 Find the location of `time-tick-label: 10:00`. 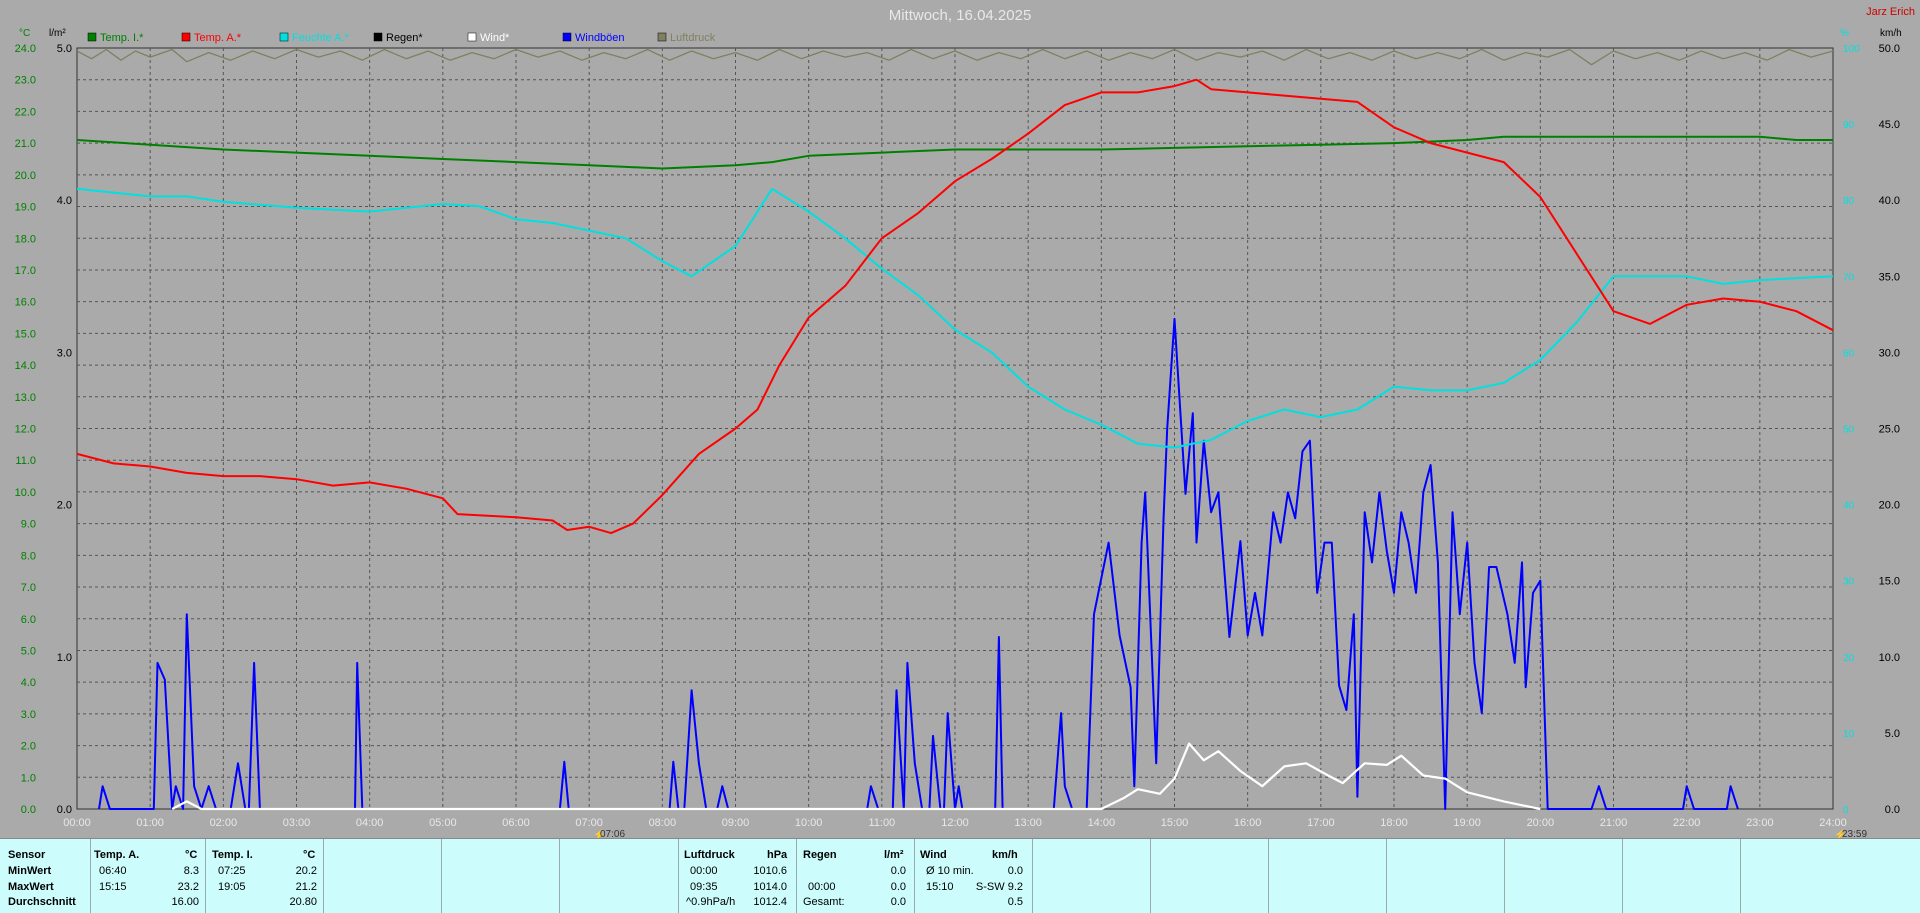

time-tick-label: 10:00 is located at coordinates (809, 823).